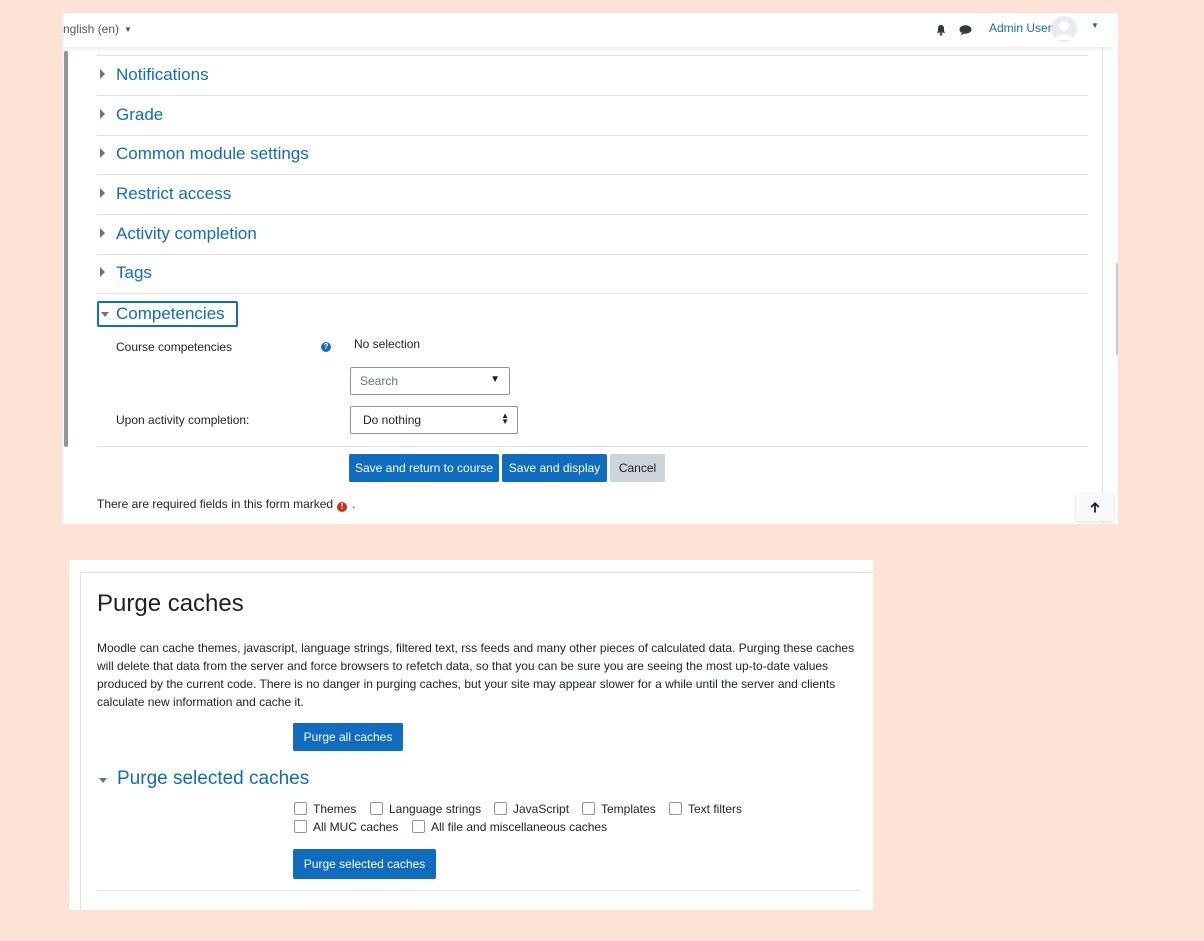 This screenshot has width=1204, height=941. Describe the element at coordinates (505, 418) in the screenshot. I see `select-updown-icon: ▲ ▼` at that location.